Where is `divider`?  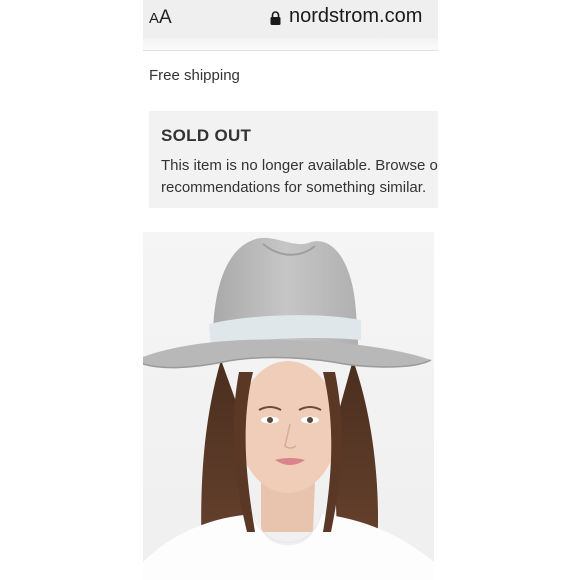
divider is located at coordinates (290, 50).